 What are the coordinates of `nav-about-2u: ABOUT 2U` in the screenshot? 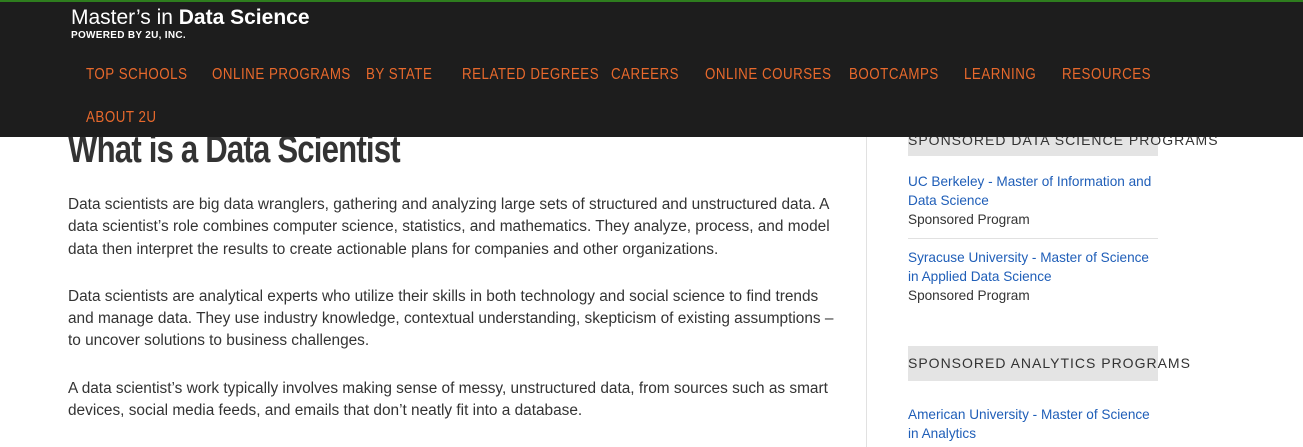 It's located at (121, 118).